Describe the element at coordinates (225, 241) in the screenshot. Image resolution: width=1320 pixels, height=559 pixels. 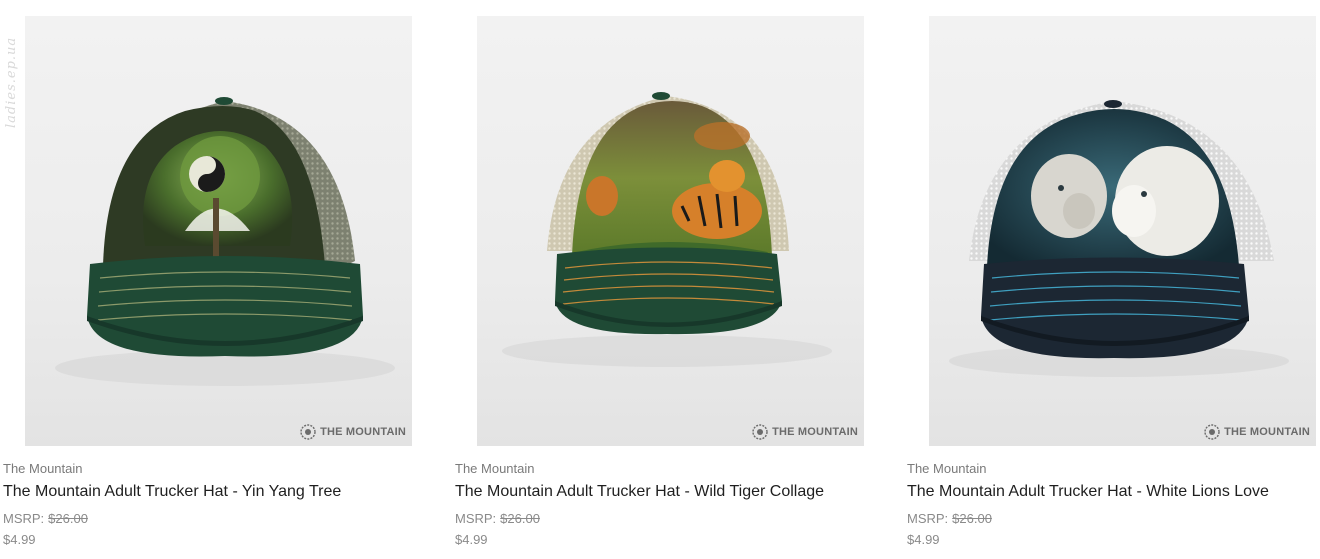
I see `hat-yin-yang-tree-image` at that location.